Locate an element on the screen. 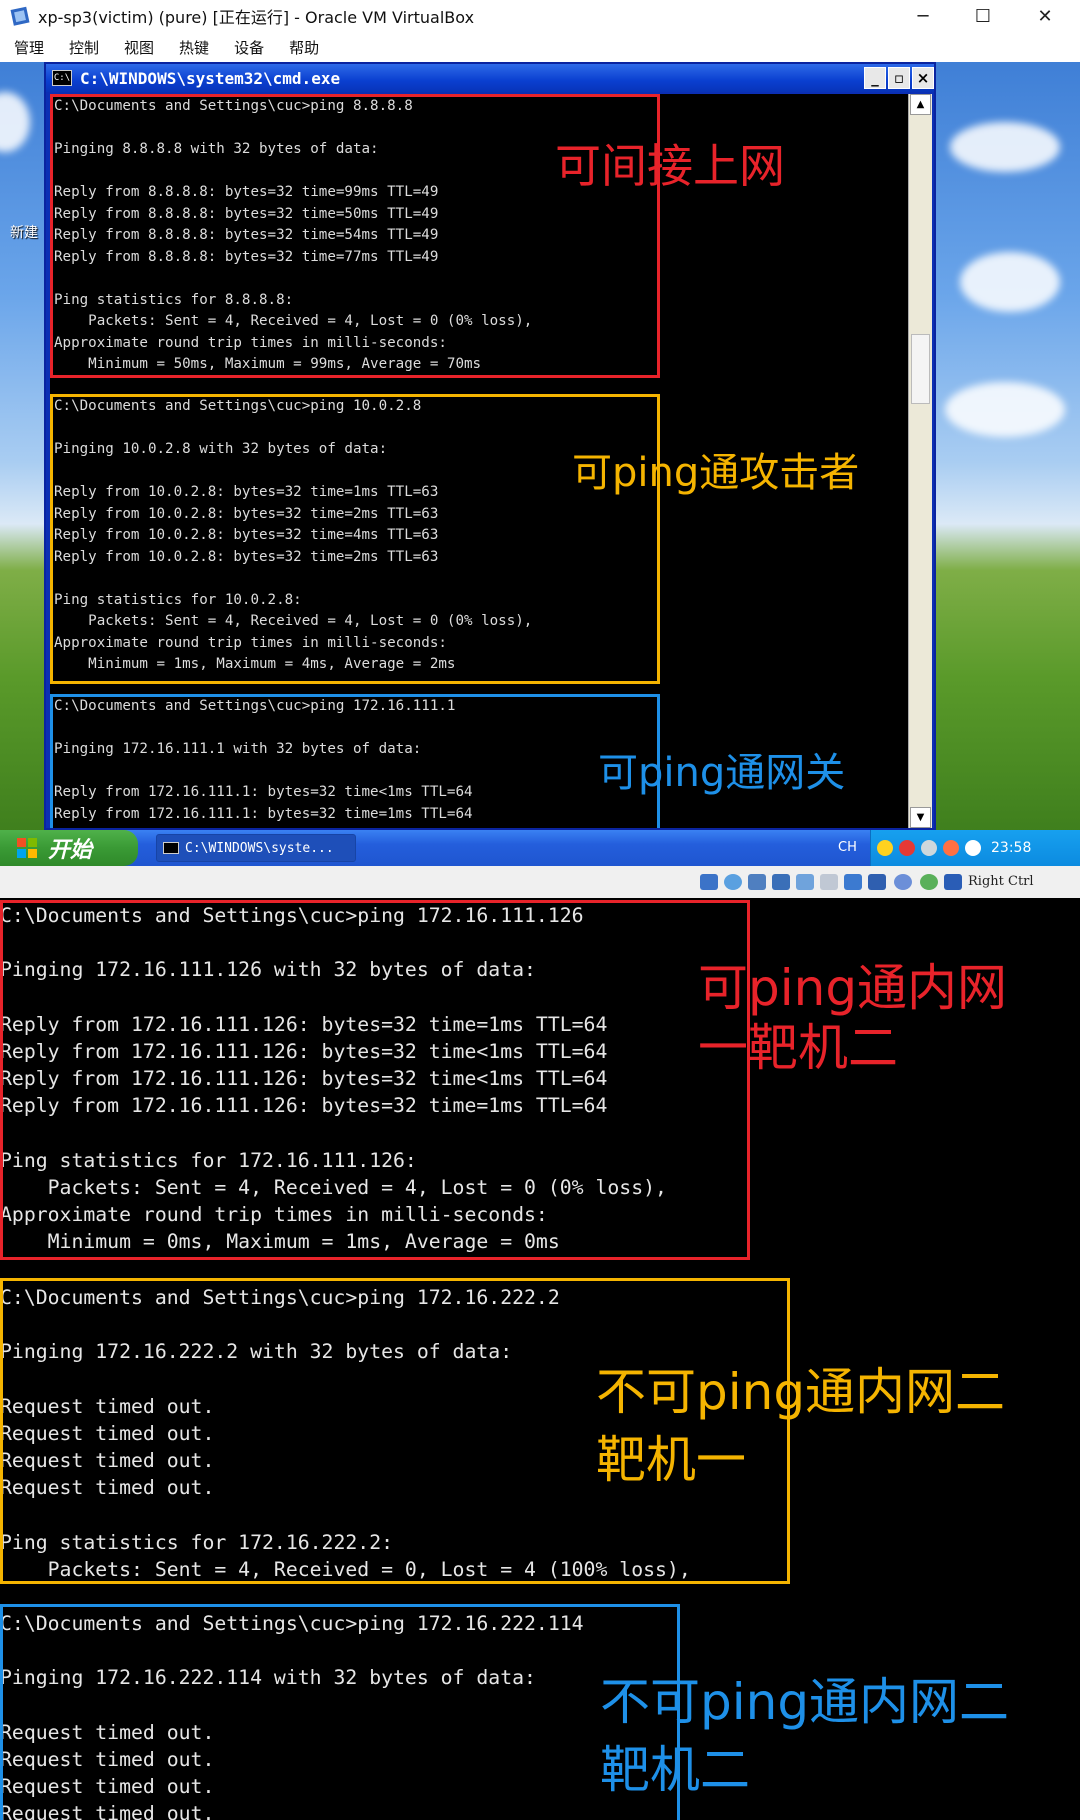 The image size is (1080, 1820). annotation-ping-target2: 可ping通内网 一靶机二 is located at coordinates (852, 1018).